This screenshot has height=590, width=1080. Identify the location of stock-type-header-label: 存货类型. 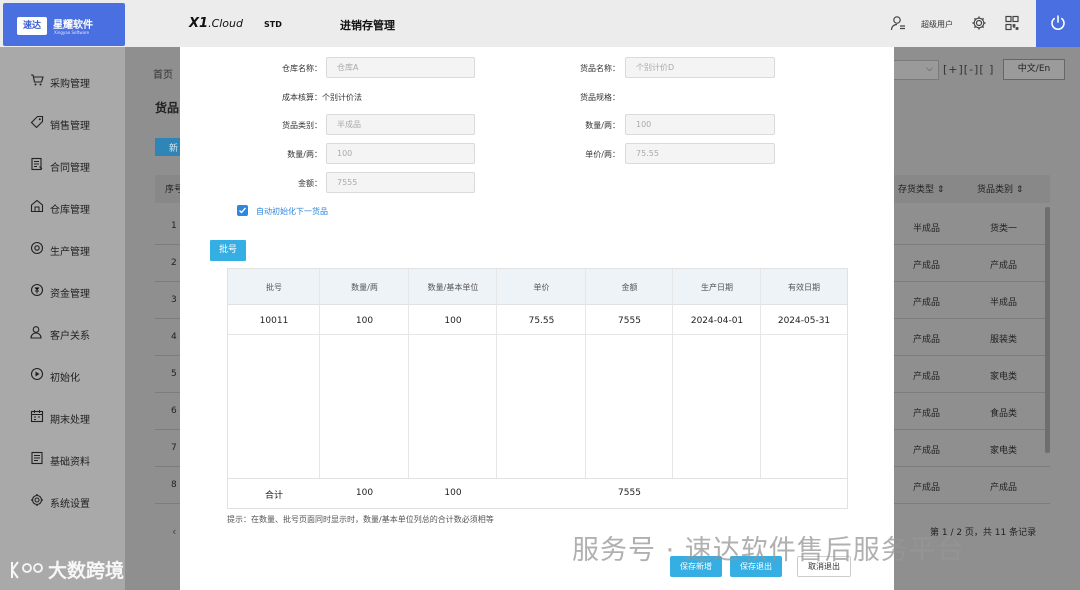
(916, 190).